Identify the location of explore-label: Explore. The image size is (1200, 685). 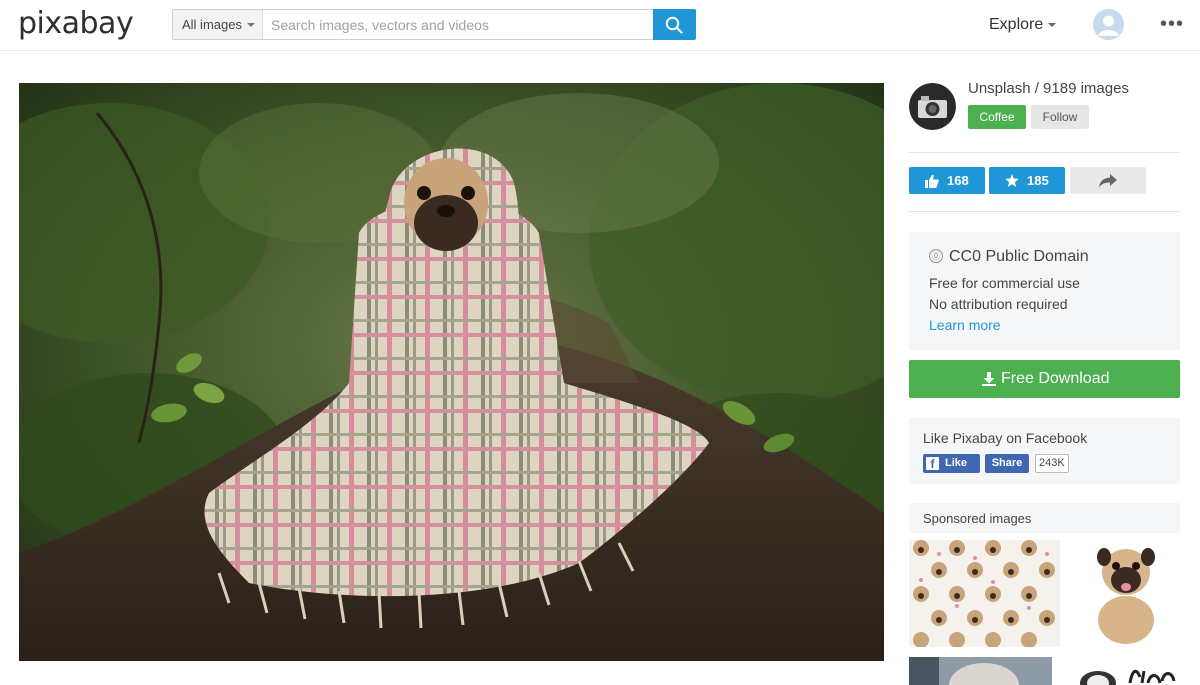
(1016, 24).